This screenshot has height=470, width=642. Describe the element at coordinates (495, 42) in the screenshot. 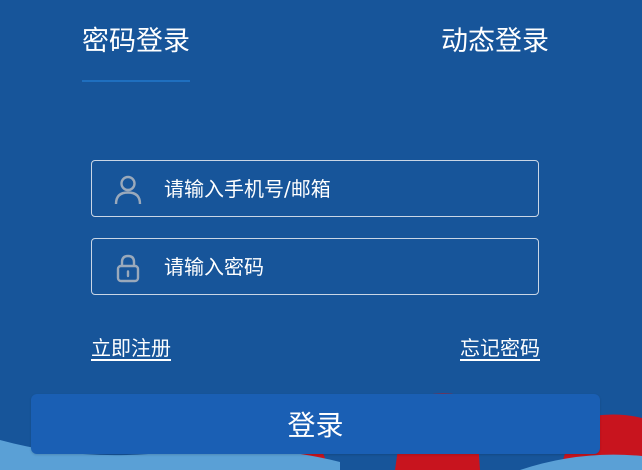

I see `tab-dynamic-login: 动态登录` at that location.